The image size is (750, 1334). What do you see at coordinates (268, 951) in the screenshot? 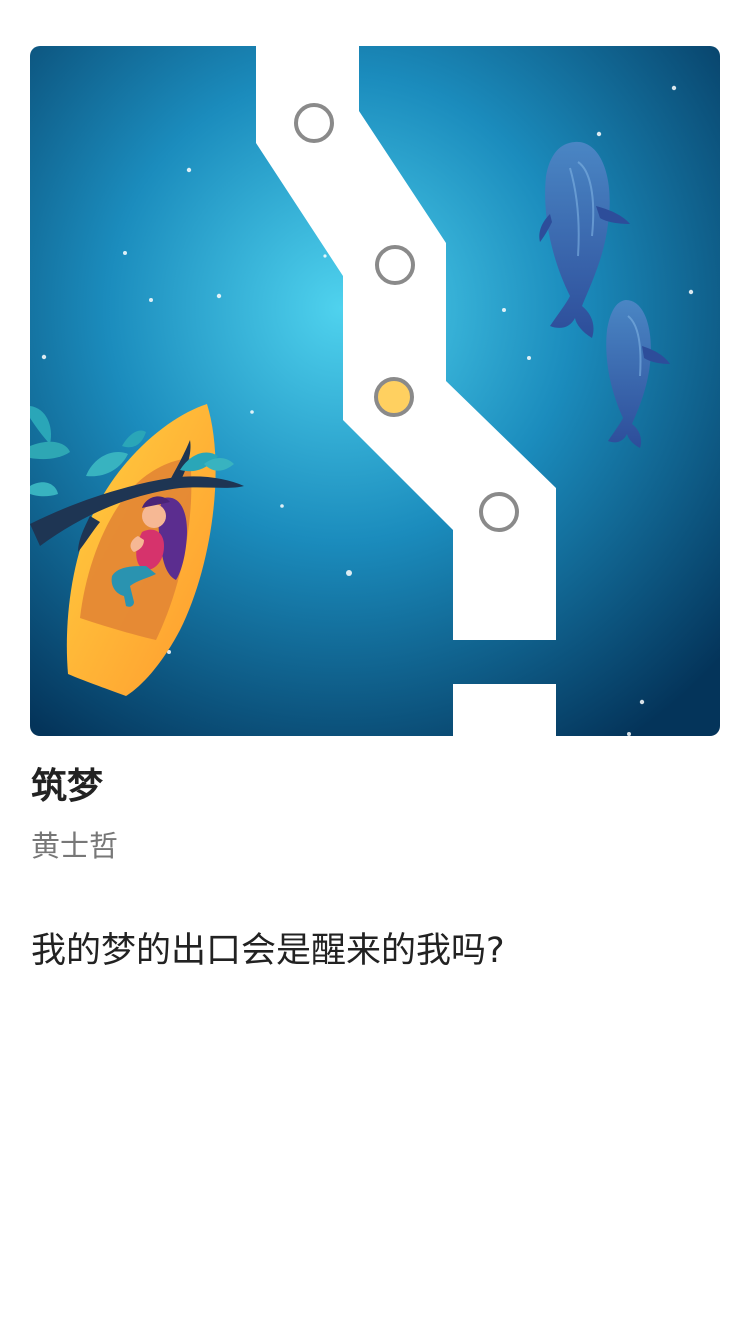
I see `game-tagline: 我的梦的出口会是醒来的我吗?` at bounding box center [268, 951].